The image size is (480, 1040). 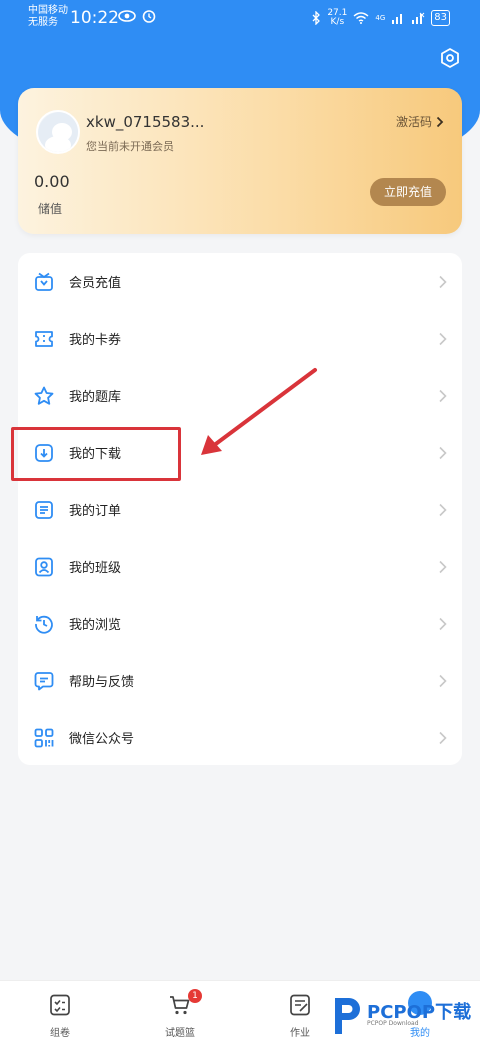 What do you see at coordinates (44, 680) in the screenshot?
I see `chat-icon` at bounding box center [44, 680].